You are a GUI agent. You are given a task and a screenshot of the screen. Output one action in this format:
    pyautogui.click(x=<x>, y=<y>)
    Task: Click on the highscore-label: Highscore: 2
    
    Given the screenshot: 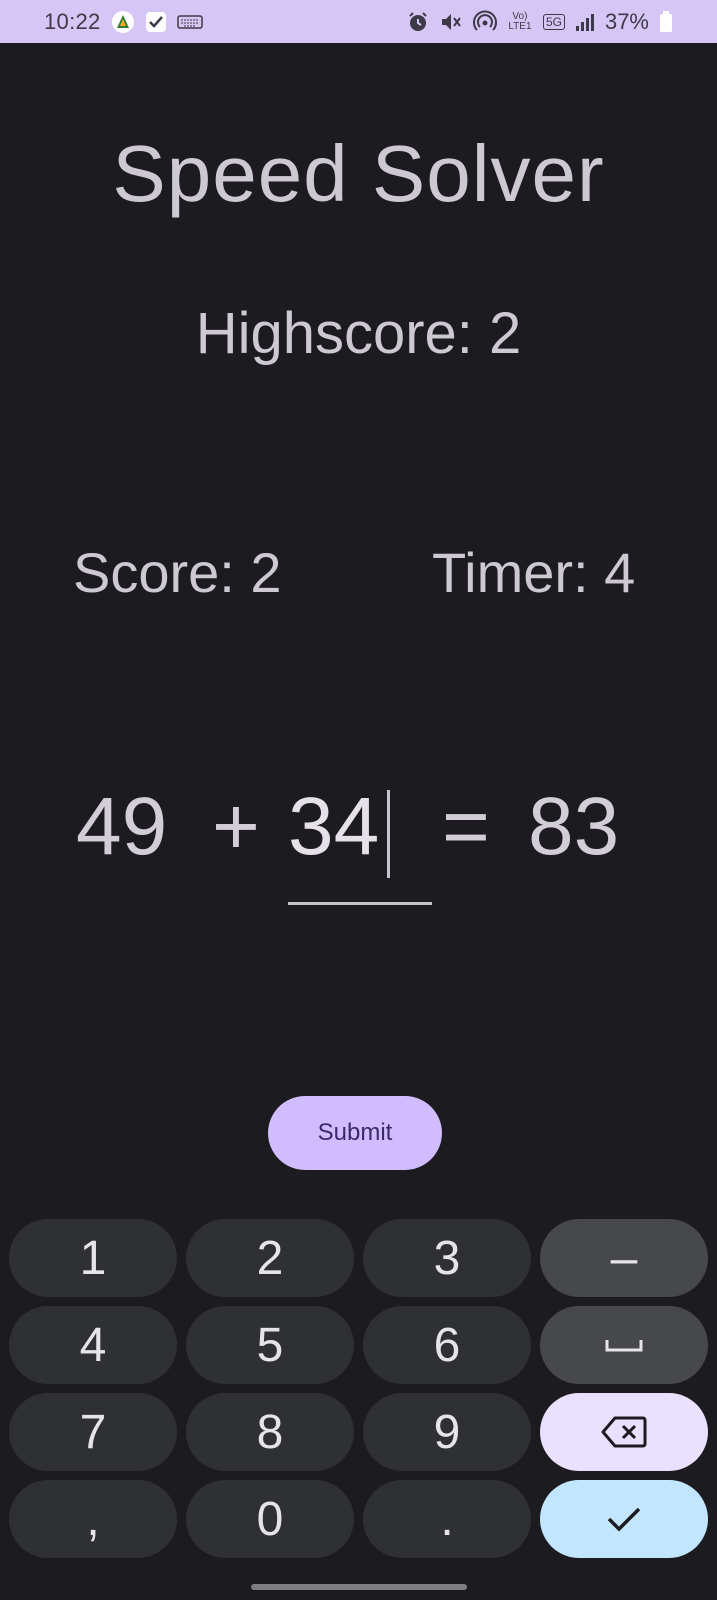 What is the action you would take?
    pyautogui.click(x=358, y=333)
    